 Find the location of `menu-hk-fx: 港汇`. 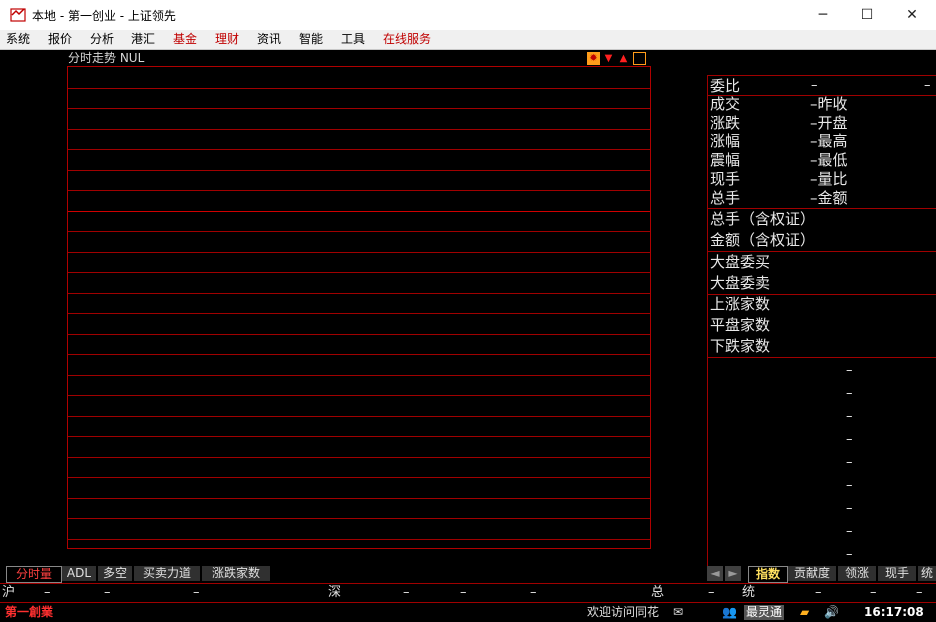

menu-hk-fx: 港汇 is located at coordinates (143, 39).